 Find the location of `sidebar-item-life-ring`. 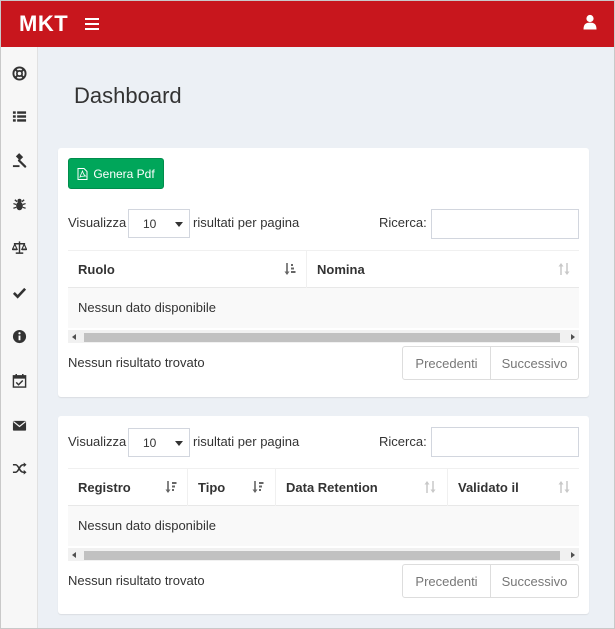

sidebar-item-life-ring is located at coordinates (19, 73).